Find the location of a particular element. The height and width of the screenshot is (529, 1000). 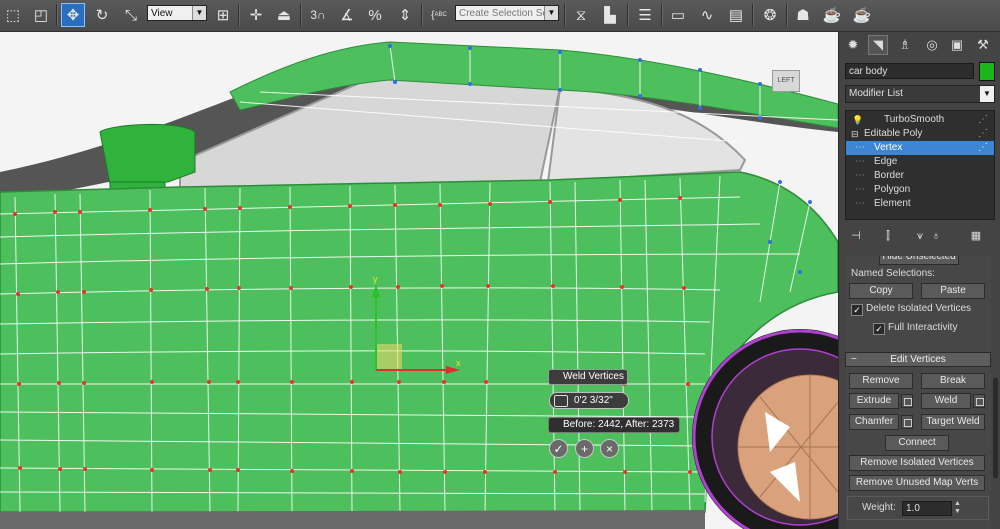

command-panel-scrollbar is located at coordinates (995, 428).